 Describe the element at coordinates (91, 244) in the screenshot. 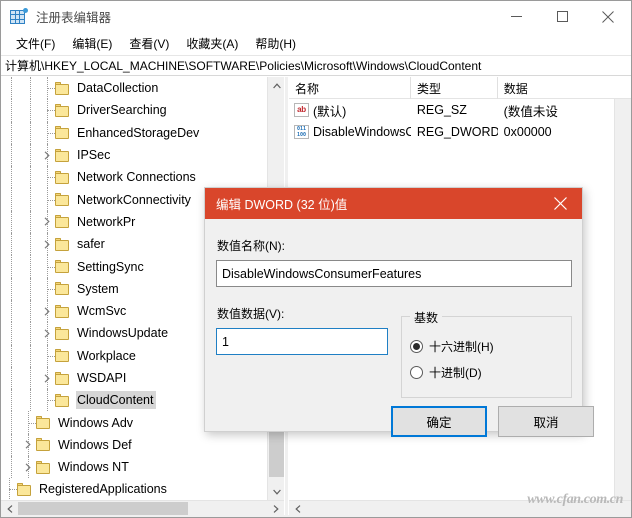

I see `tree-item-label: safer` at that location.